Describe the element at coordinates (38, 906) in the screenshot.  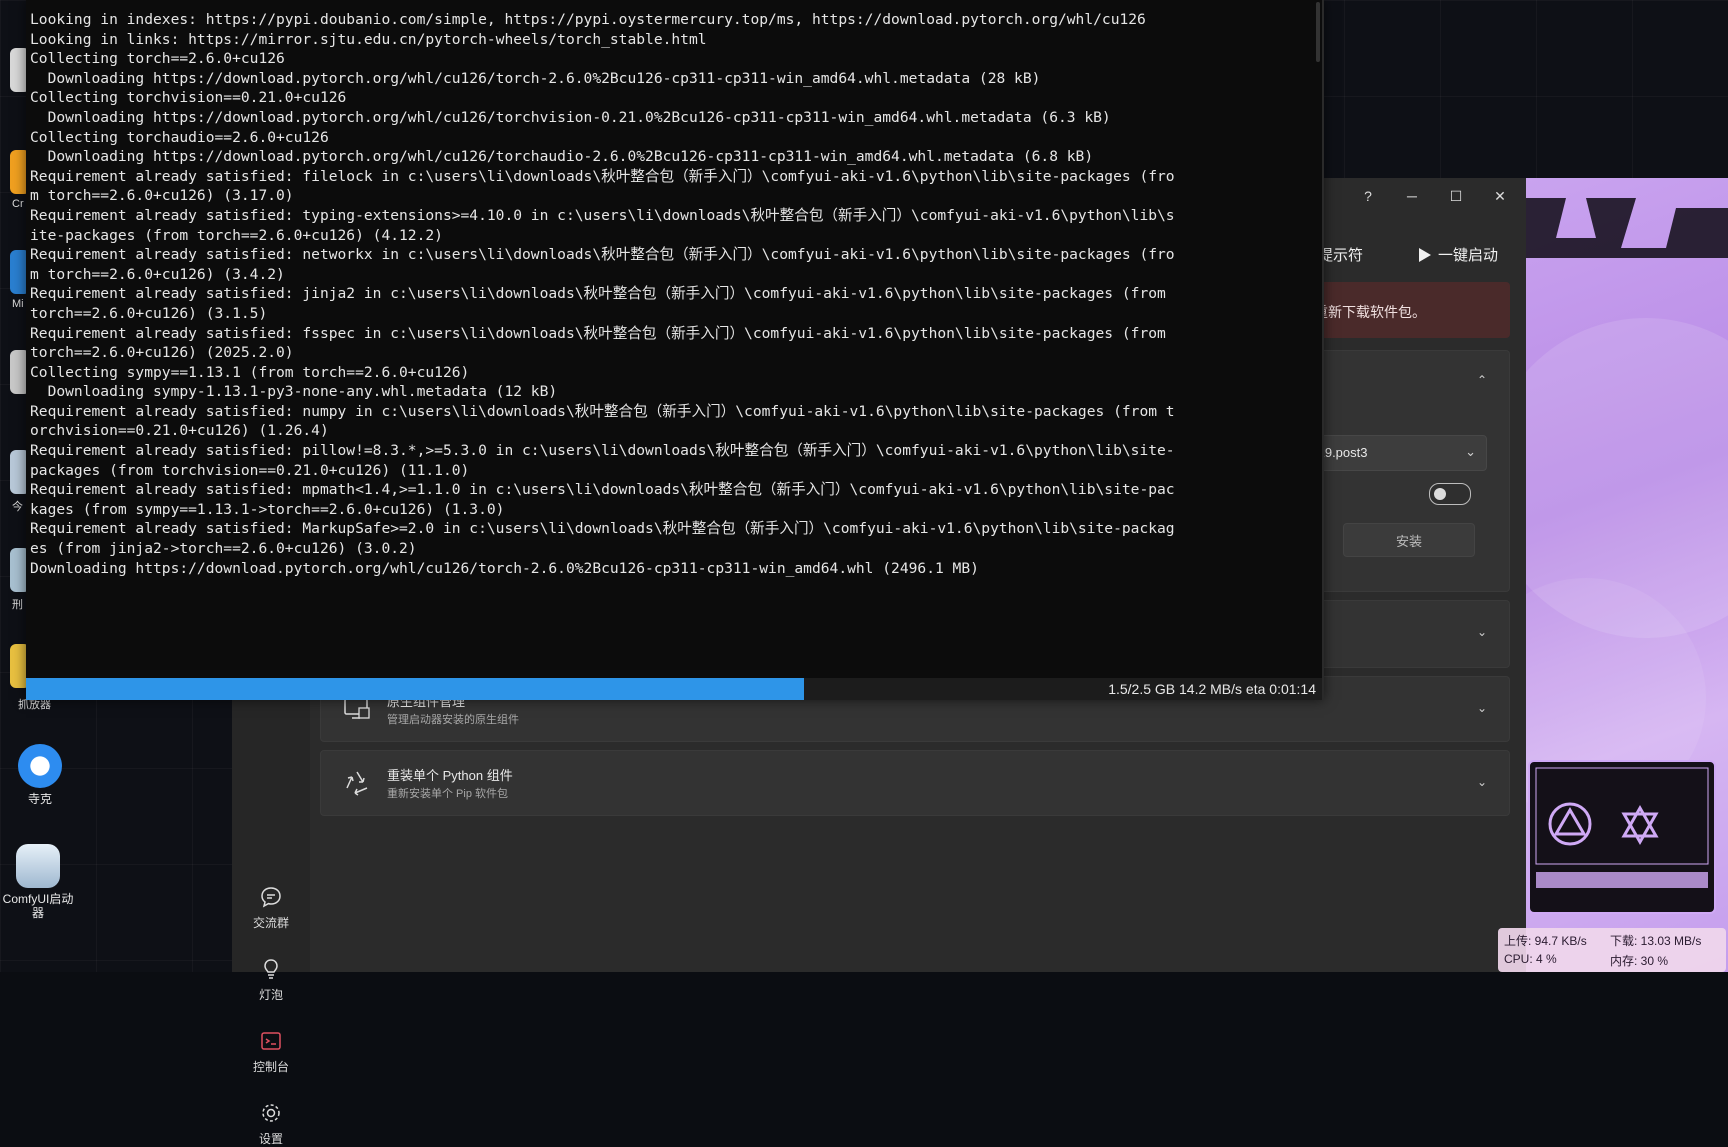
I see `desktop-icon-label: ComfyUI启动器` at that location.